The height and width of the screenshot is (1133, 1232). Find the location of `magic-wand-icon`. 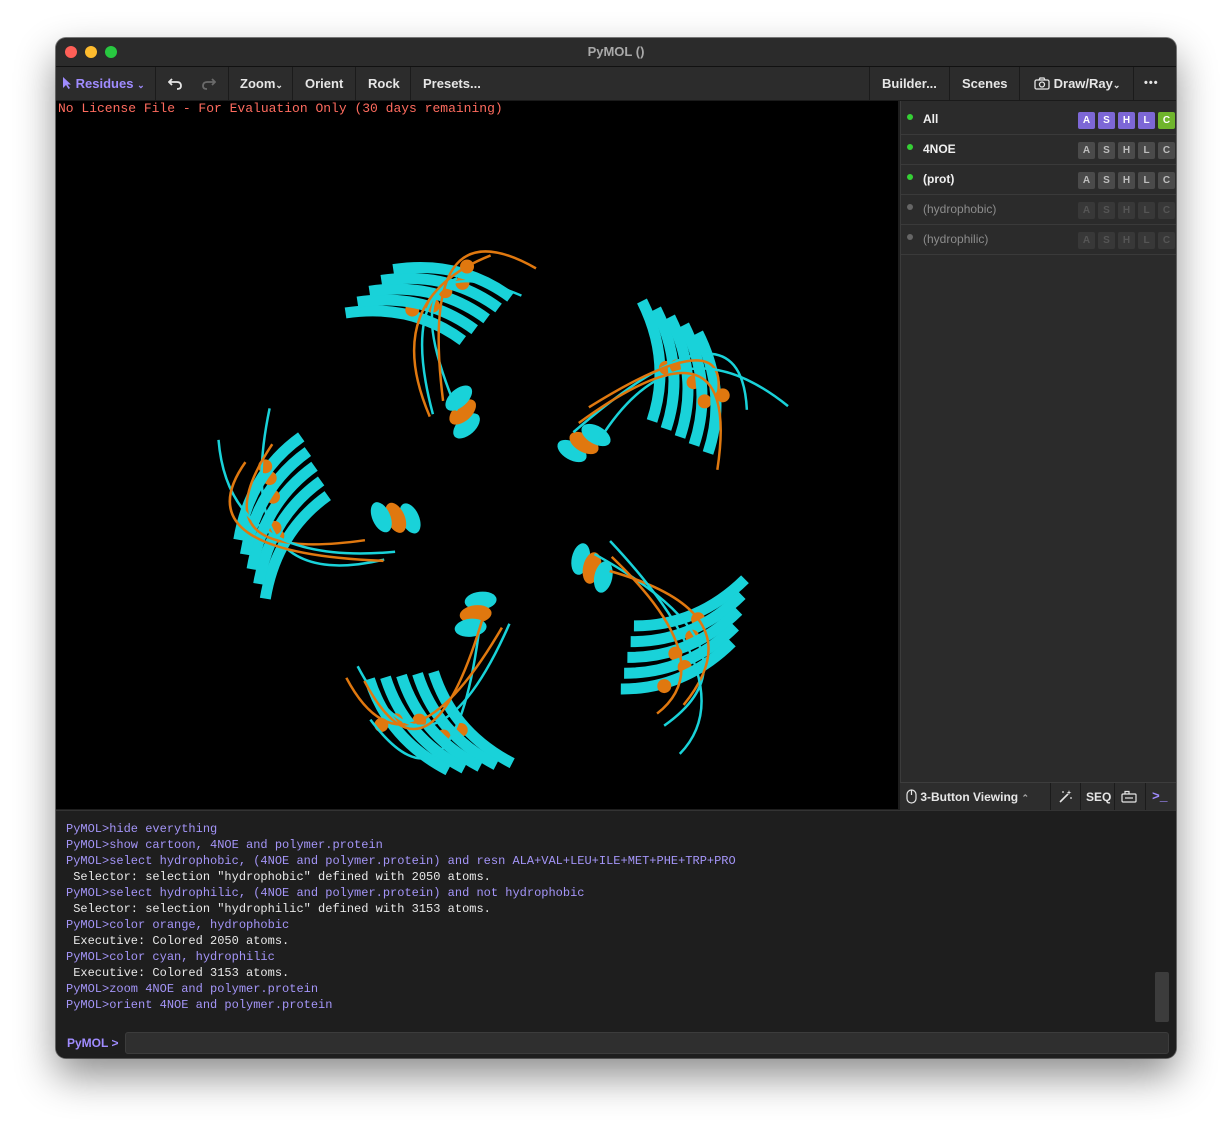

magic-wand-icon is located at coordinates (1065, 796).